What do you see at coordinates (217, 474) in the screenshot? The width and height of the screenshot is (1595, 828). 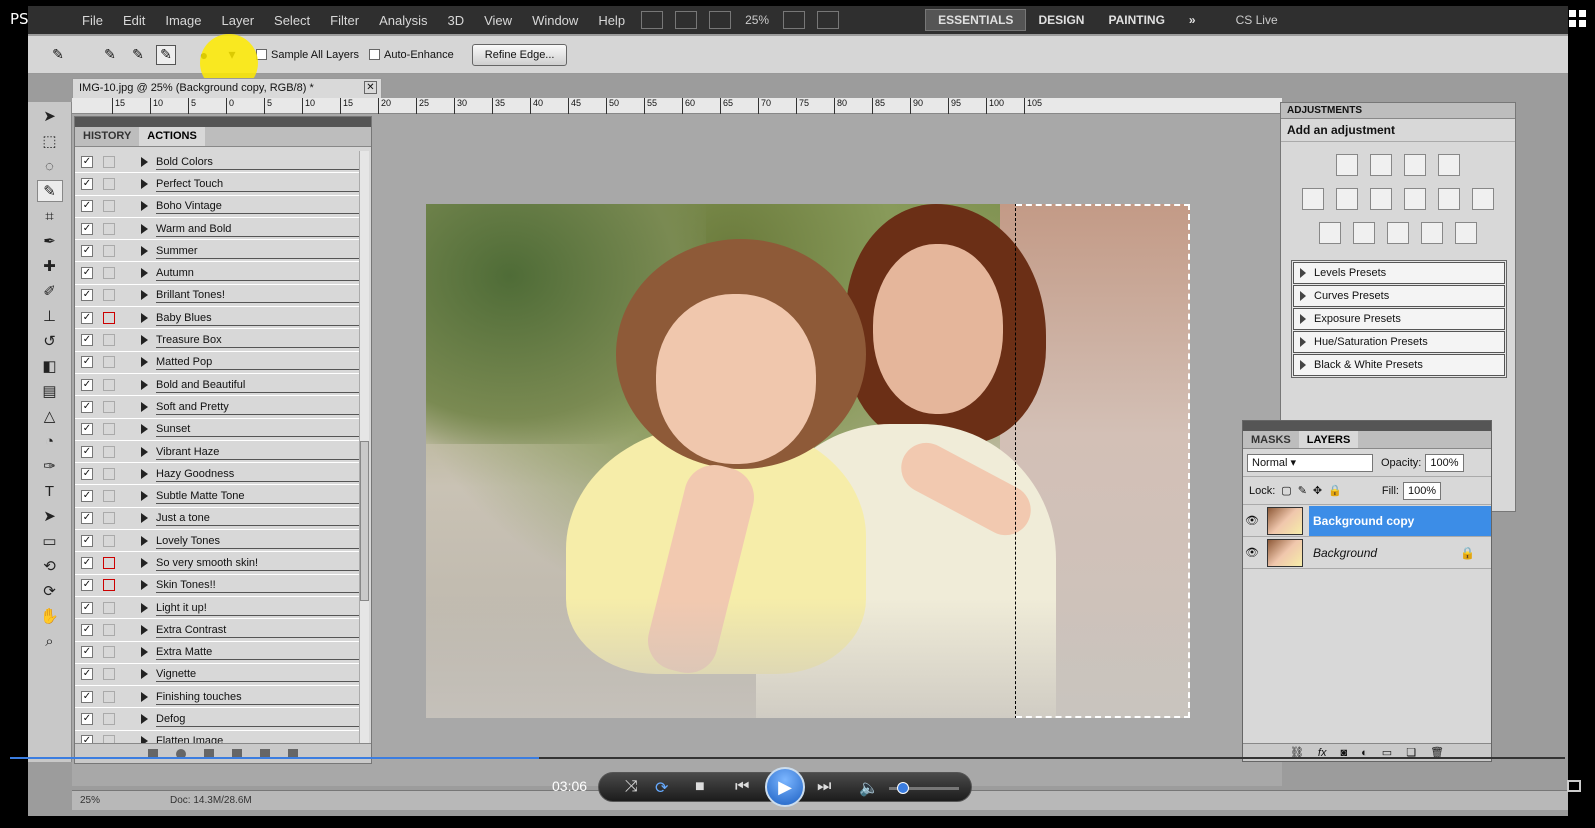 I see `action-item: ✓ Hazy Goodness` at bounding box center [217, 474].